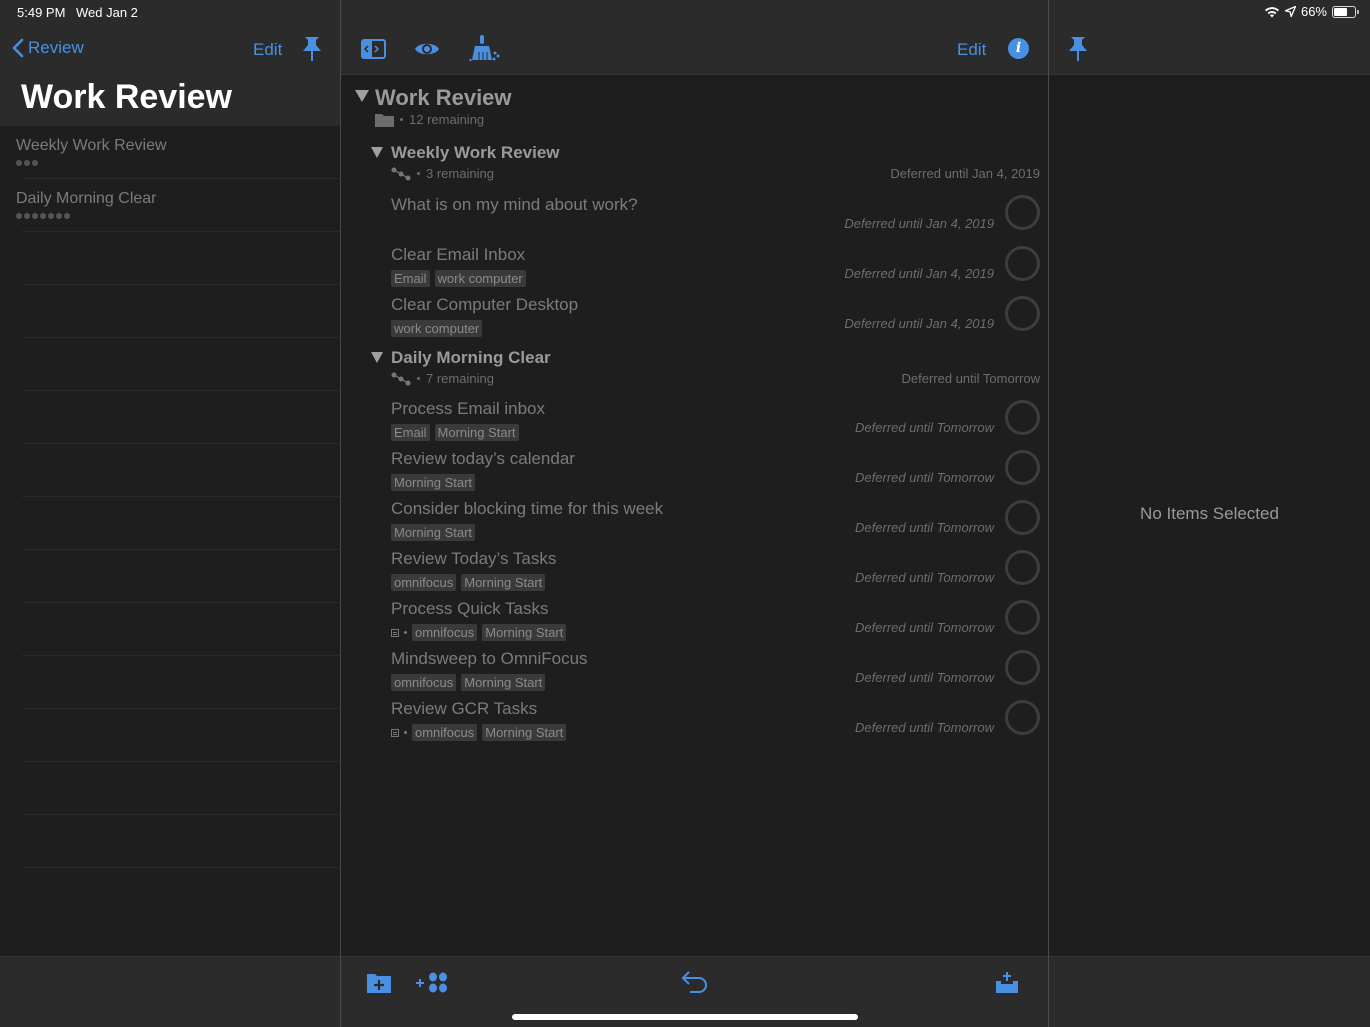 This screenshot has height=1027, width=1370. Describe the element at coordinates (181, 867) in the screenshot. I see `divider` at that location.